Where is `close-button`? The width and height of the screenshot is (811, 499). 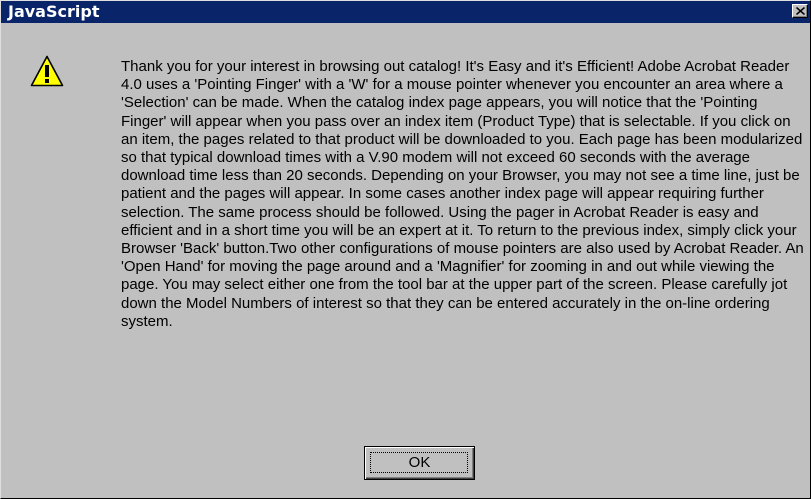 close-button is located at coordinates (800, 11).